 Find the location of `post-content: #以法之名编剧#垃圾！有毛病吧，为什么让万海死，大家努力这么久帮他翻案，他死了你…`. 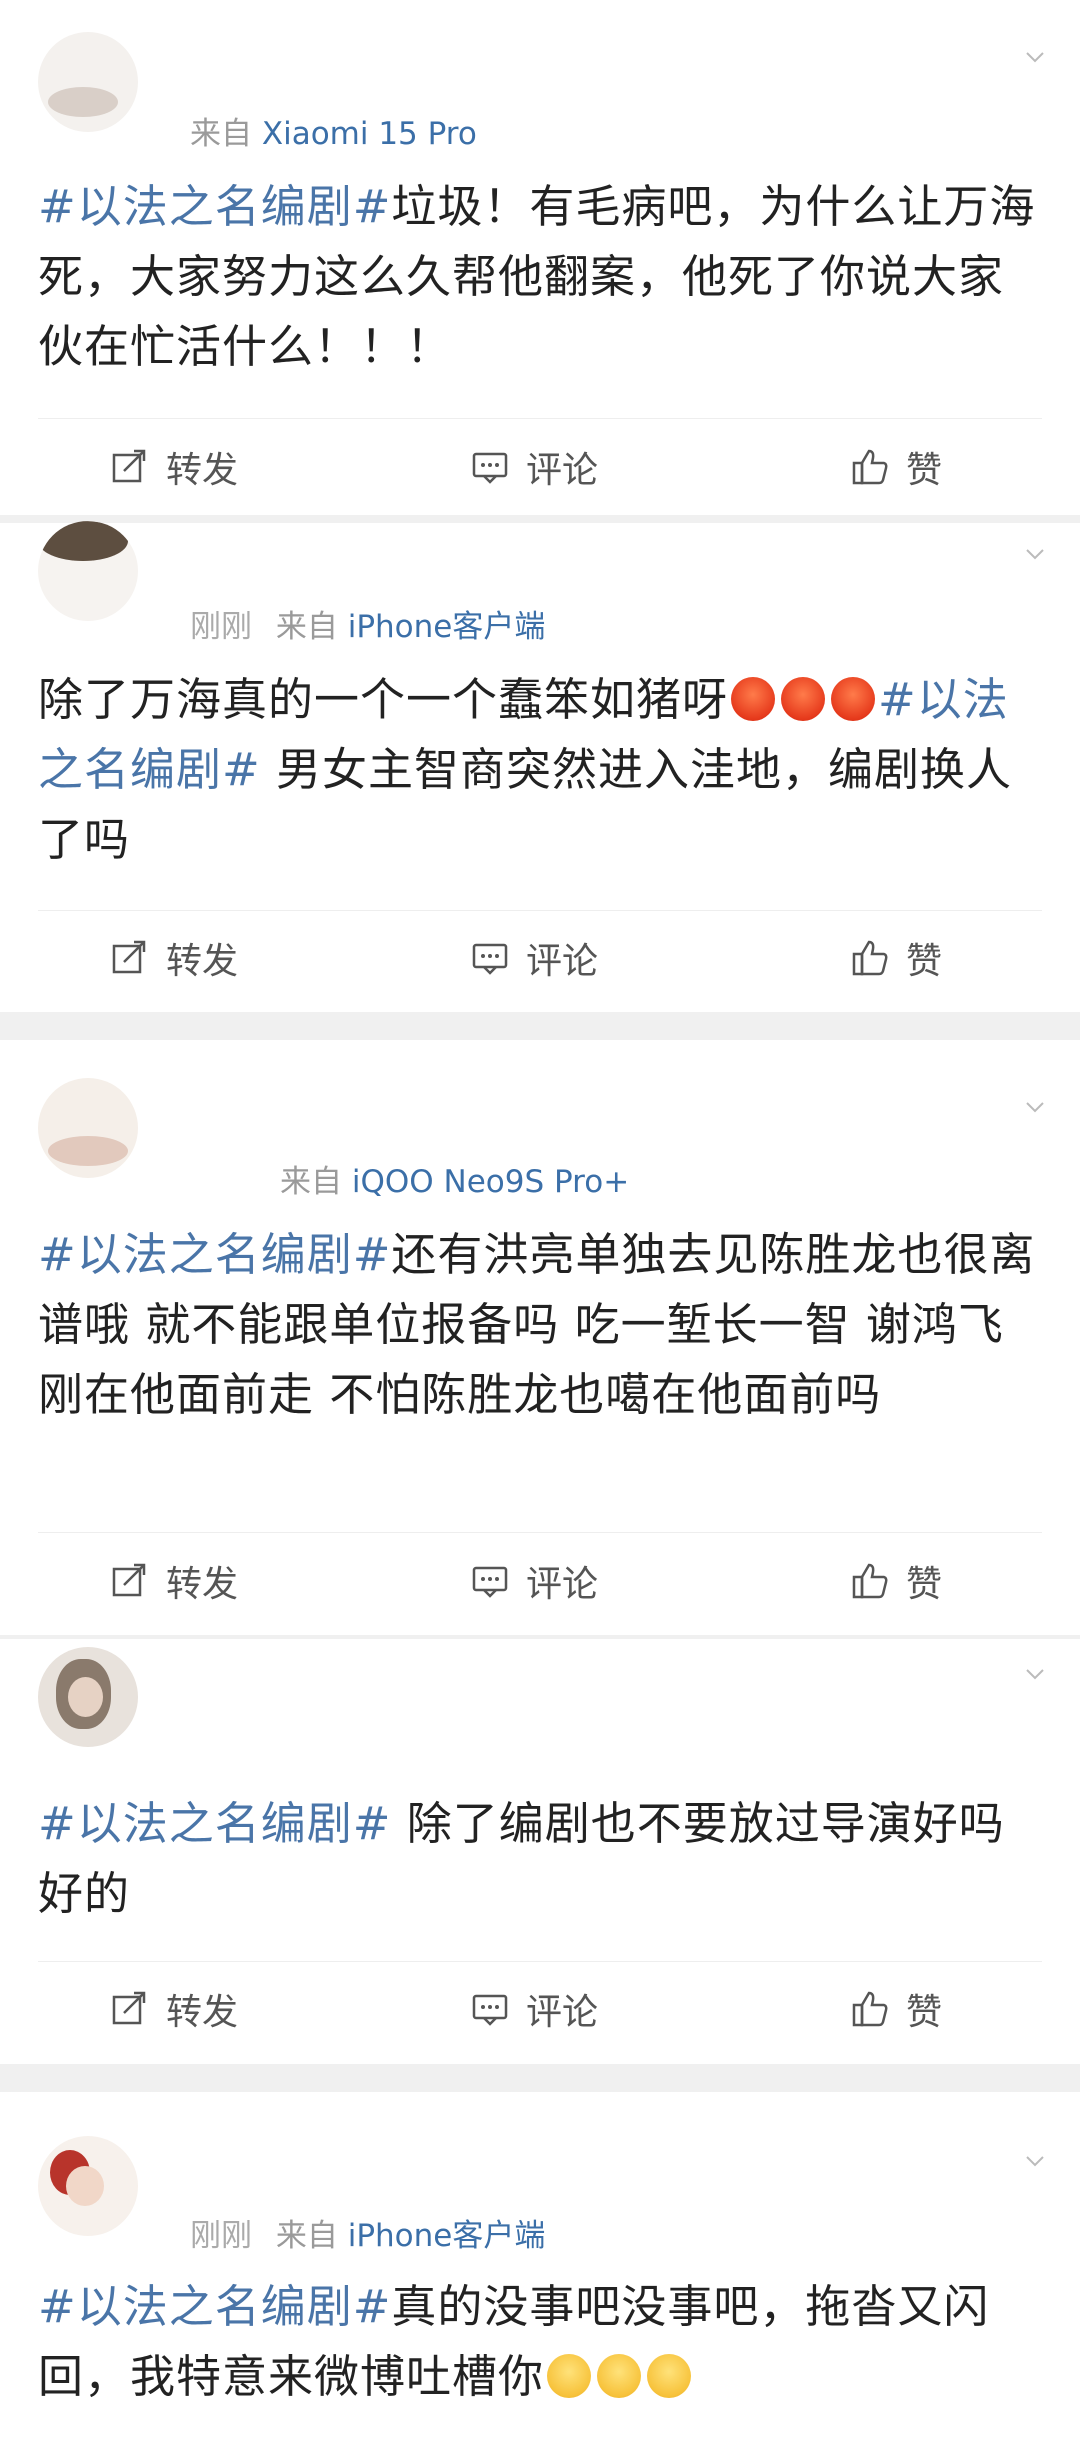

post-content: #以法之名编剧#垃圾！有毛病吧，为什么让万海死，大家努力这么久帮他翻案，他死了你… is located at coordinates (538, 277).